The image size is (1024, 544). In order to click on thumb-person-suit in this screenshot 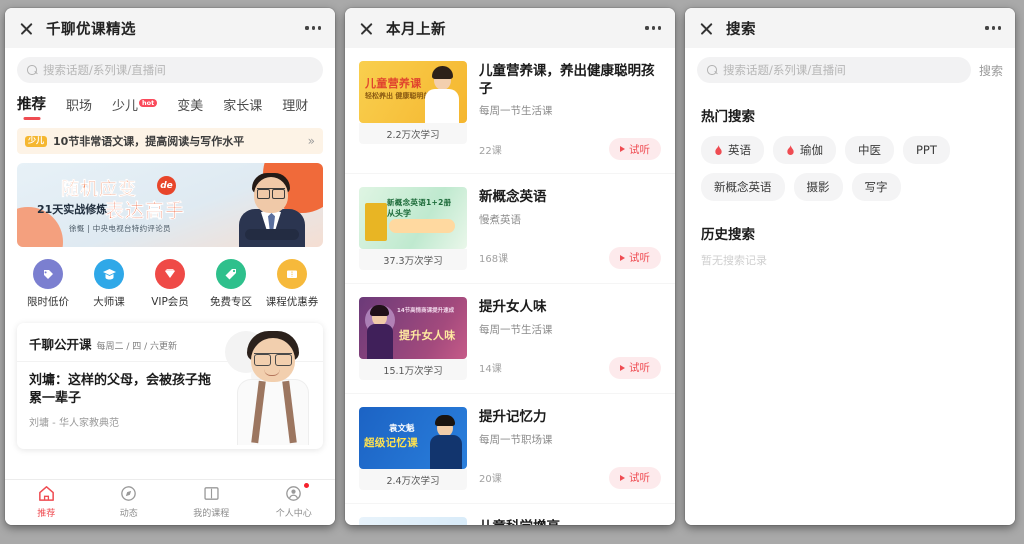, I will do `click(446, 452)`.